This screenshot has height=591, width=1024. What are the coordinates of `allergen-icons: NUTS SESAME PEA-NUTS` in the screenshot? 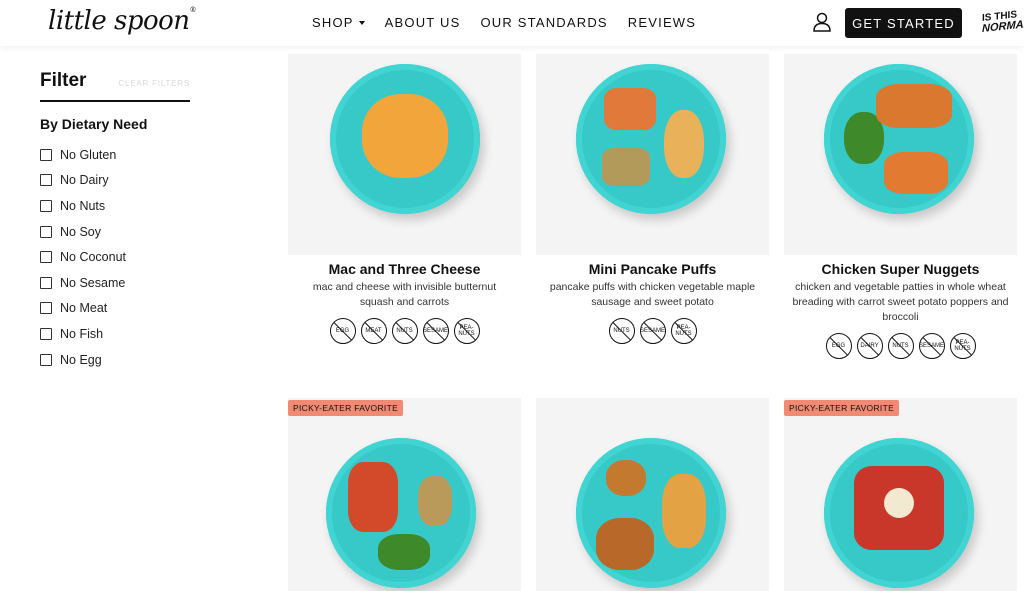 It's located at (652, 331).